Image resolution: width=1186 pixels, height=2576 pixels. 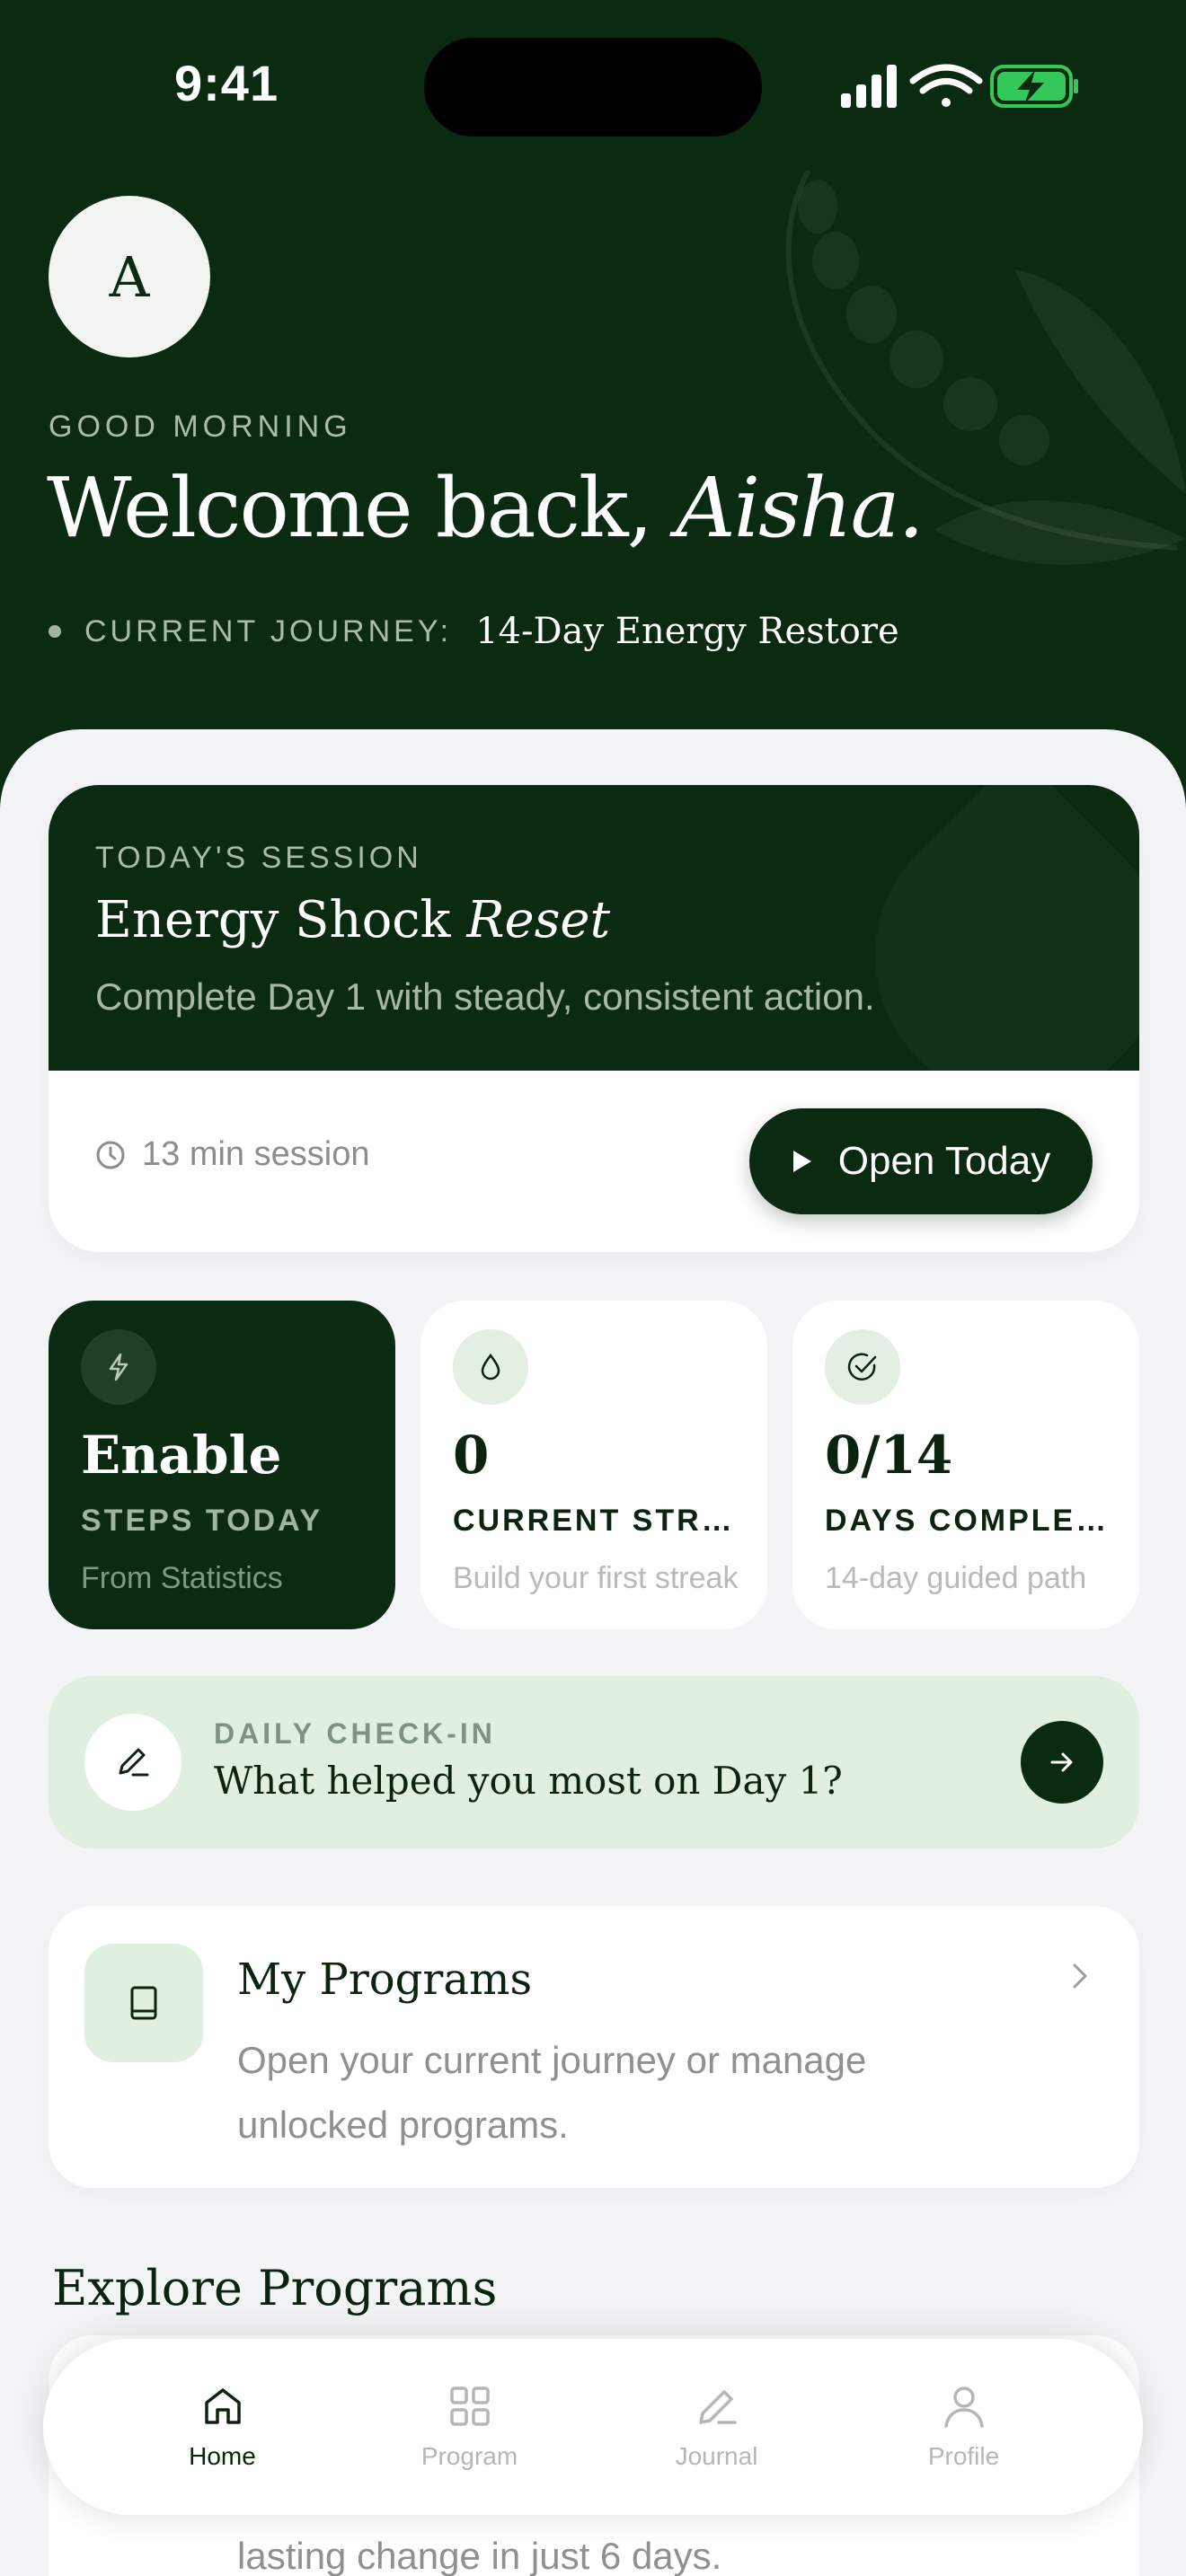 I want to click on open-today-label: Open Today, so click(x=944, y=1161).